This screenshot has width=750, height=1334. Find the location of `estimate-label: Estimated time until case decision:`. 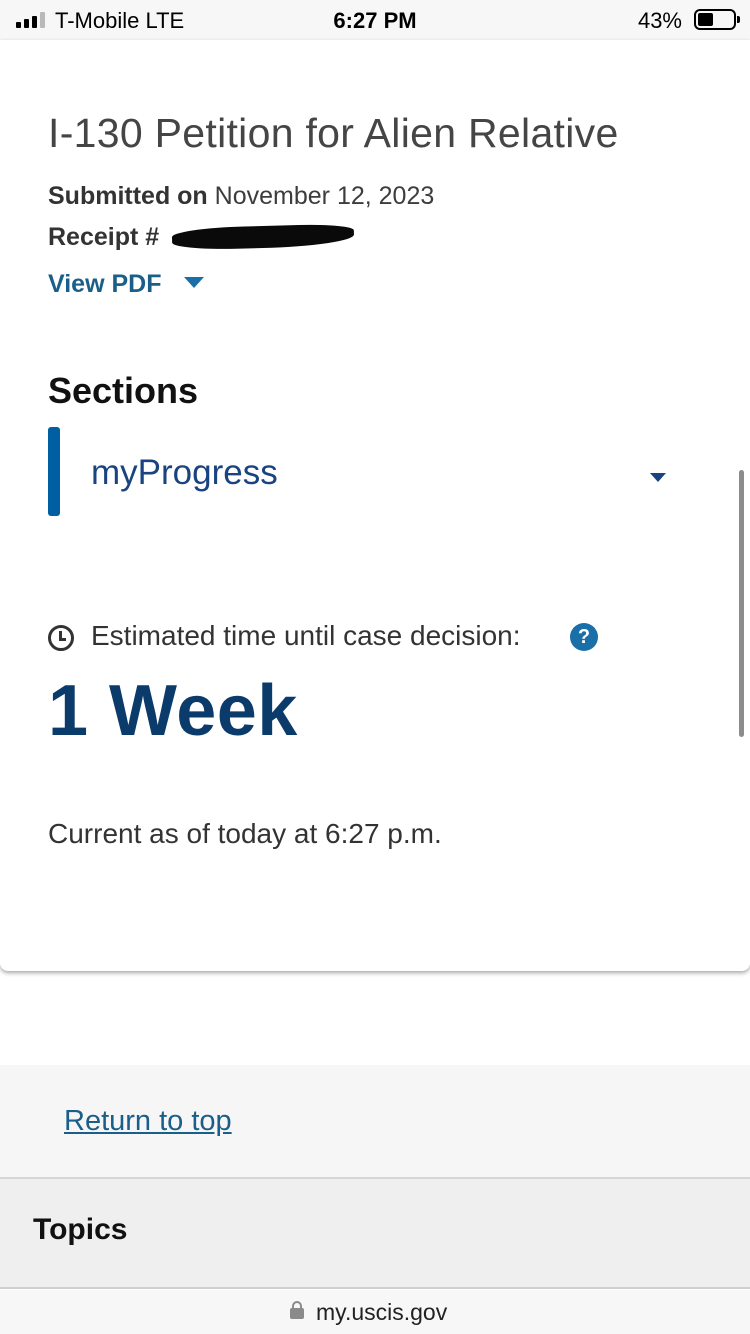

estimate-label: Estimated time until case decision: is located at coordinates (306, 635).